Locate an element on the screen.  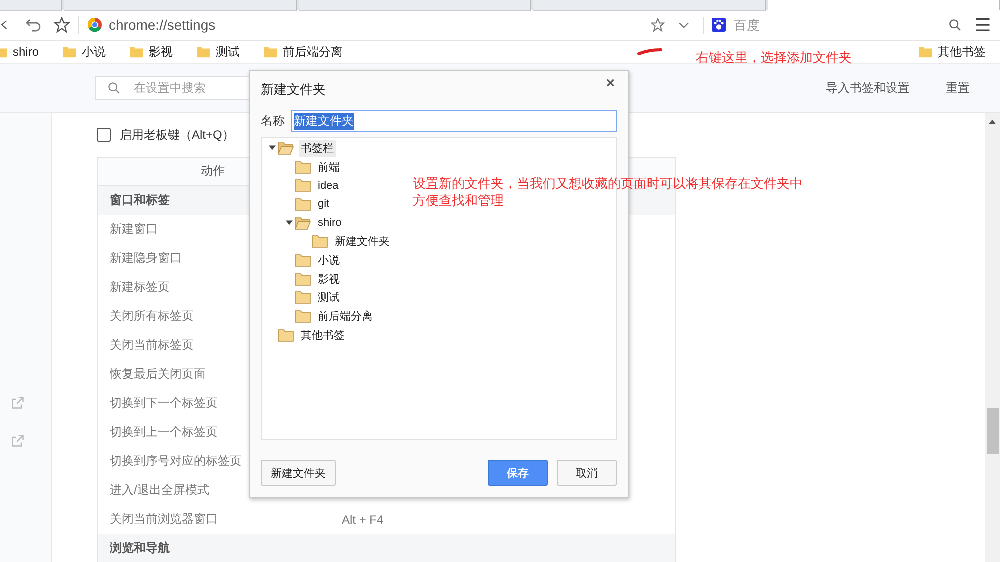
action-name: 新建标签页 is located at coordinates (140, 287).